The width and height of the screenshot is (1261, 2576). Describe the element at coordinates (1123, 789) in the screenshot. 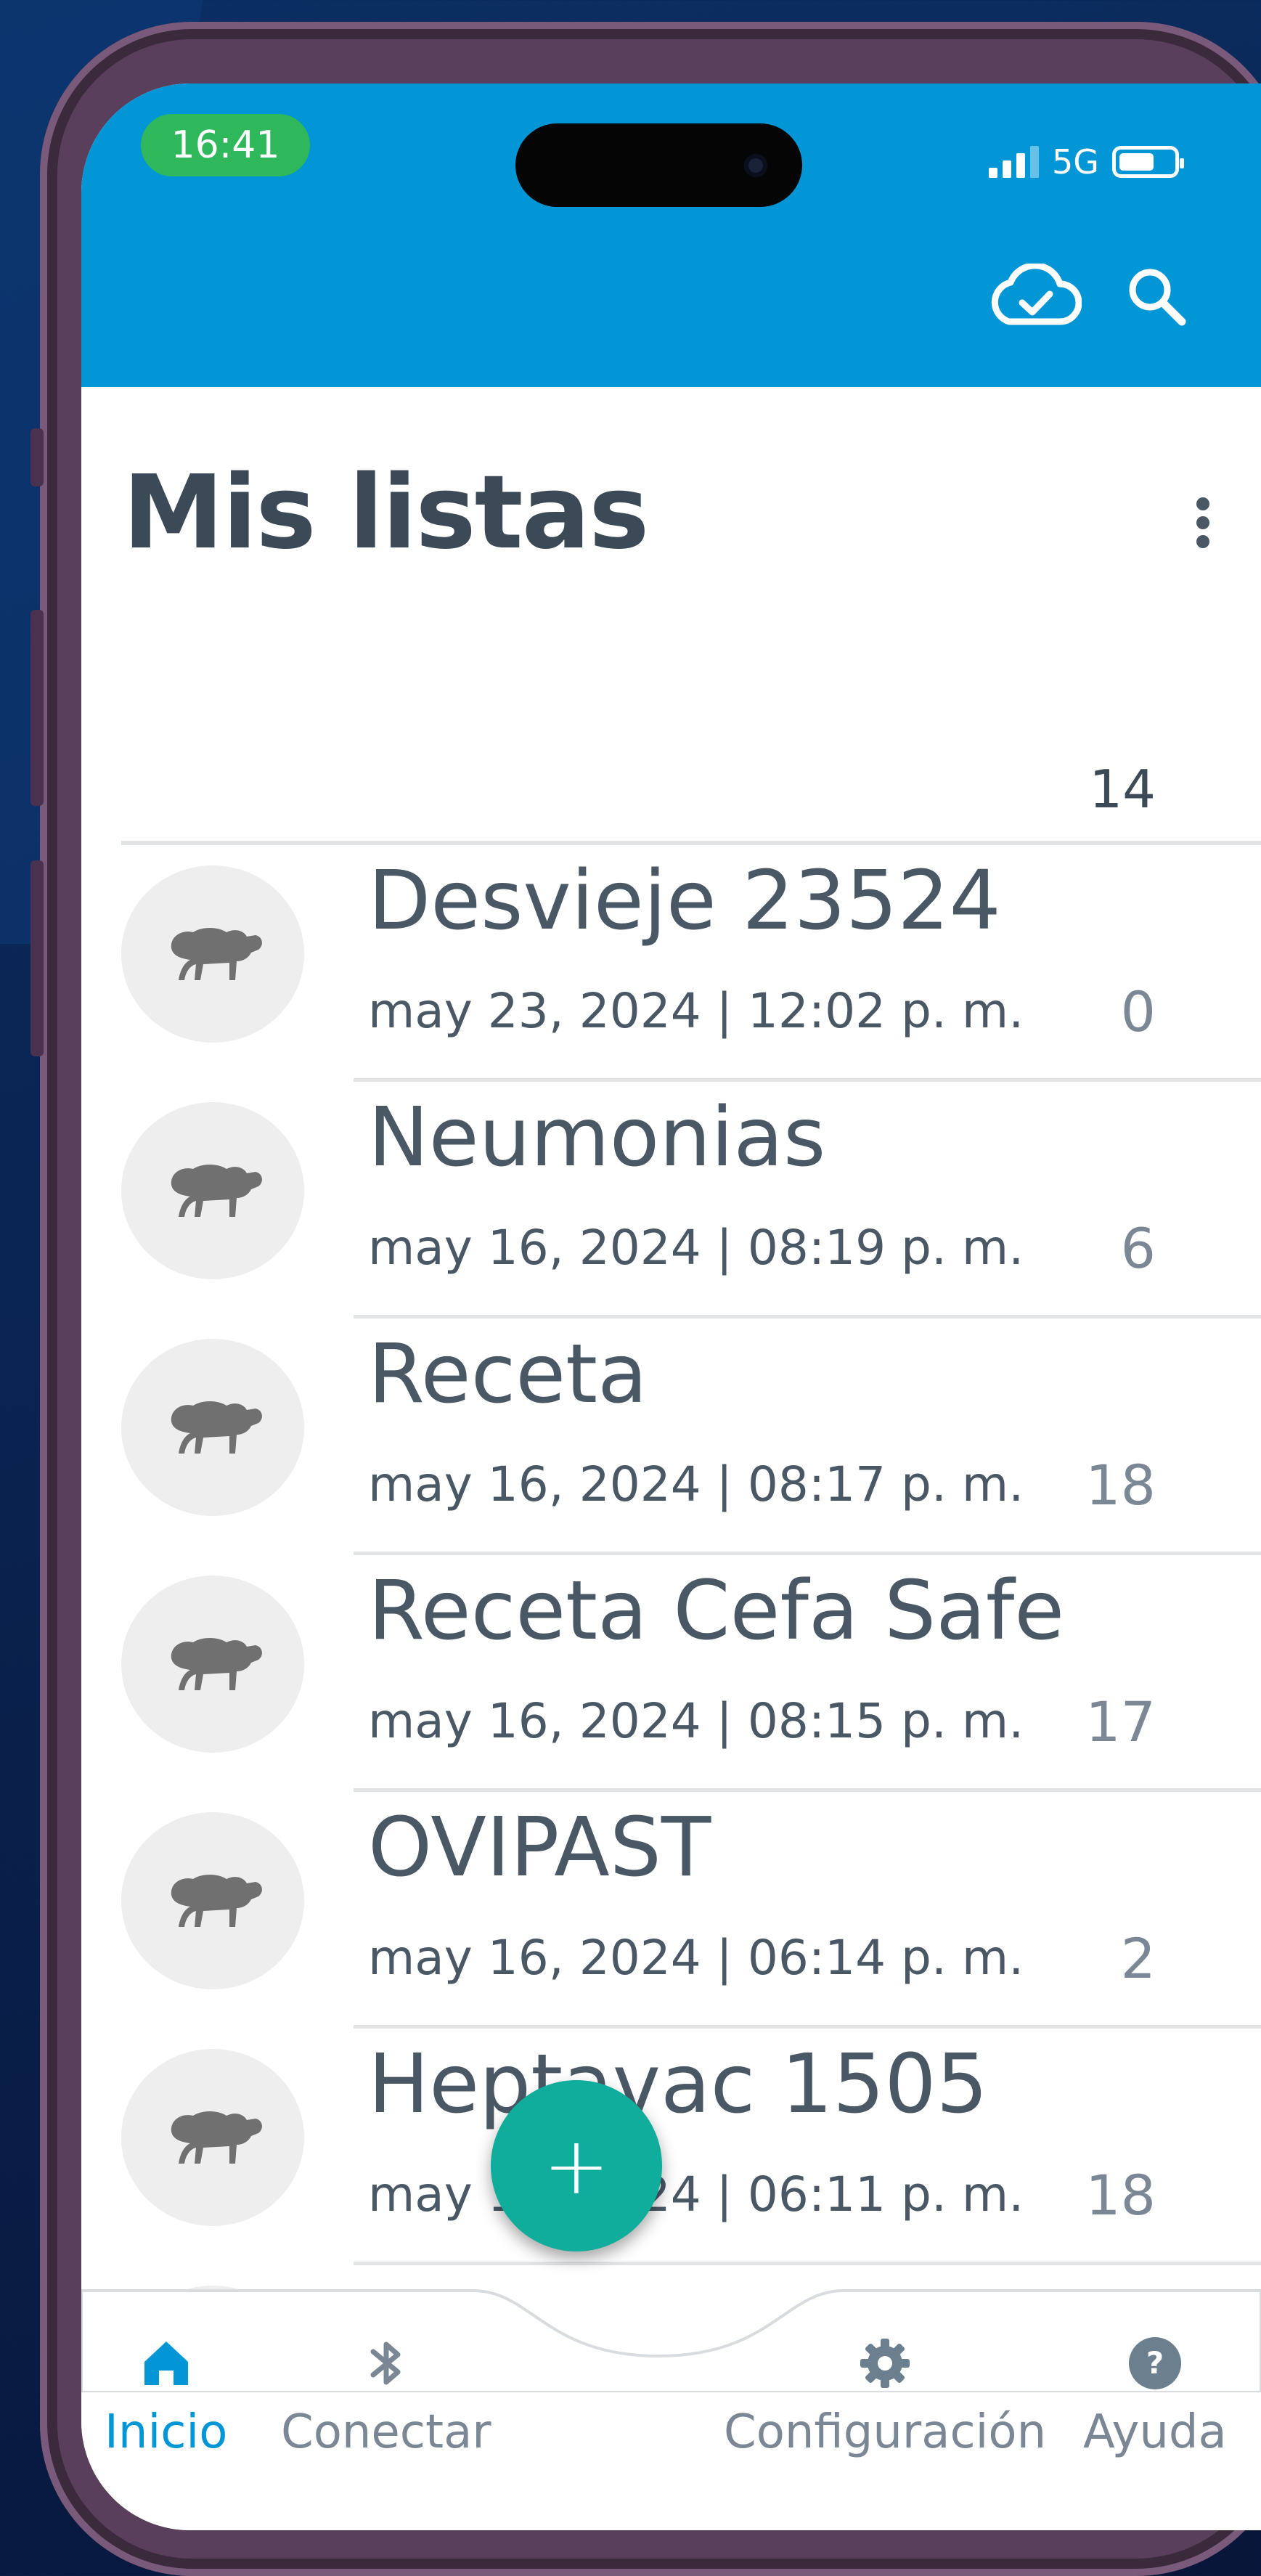

I see `total-count: 14` at that location.